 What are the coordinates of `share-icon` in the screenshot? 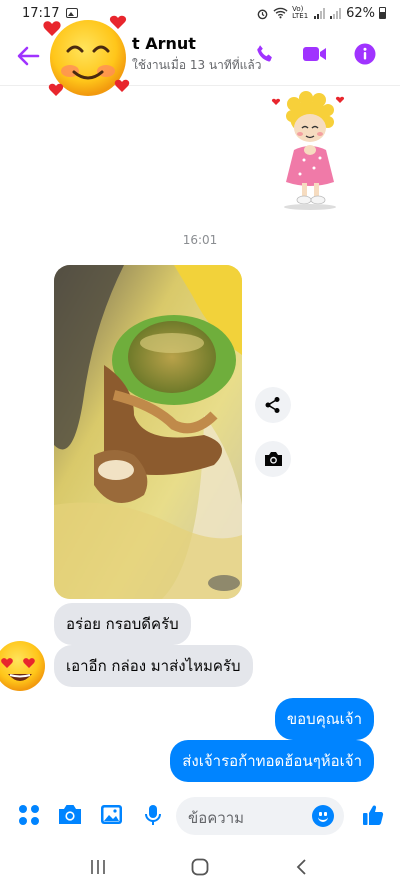 It's located at (272, 405).